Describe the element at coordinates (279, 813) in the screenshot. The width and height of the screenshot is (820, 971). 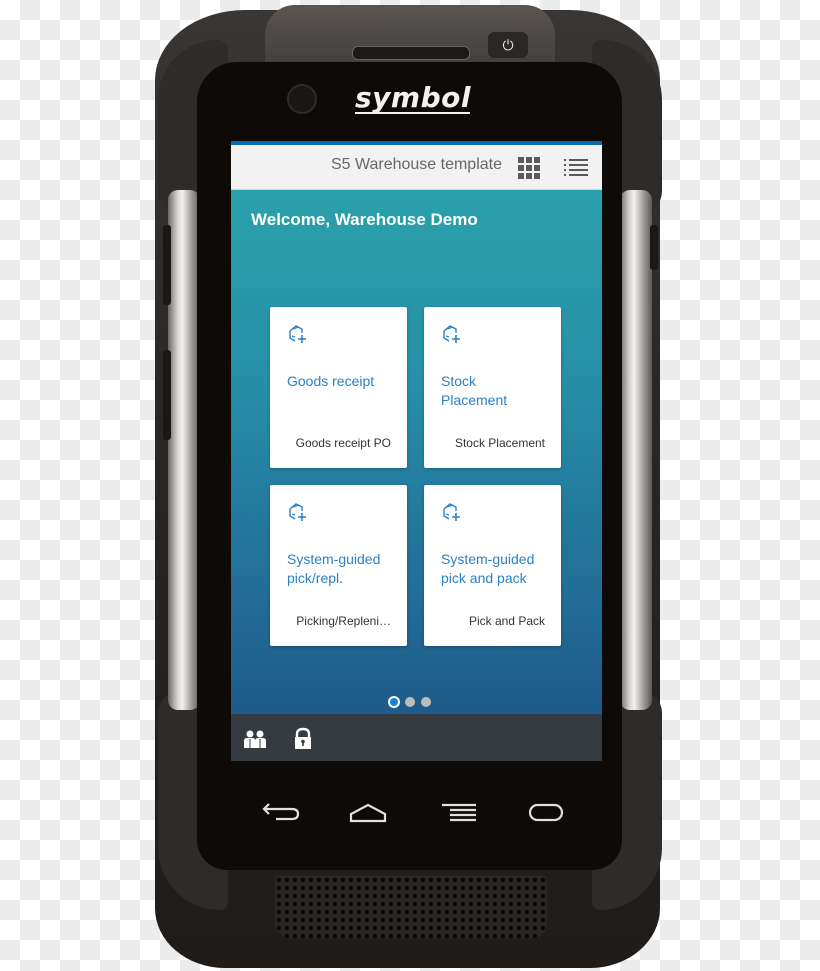
I see `back-icon` at that location.